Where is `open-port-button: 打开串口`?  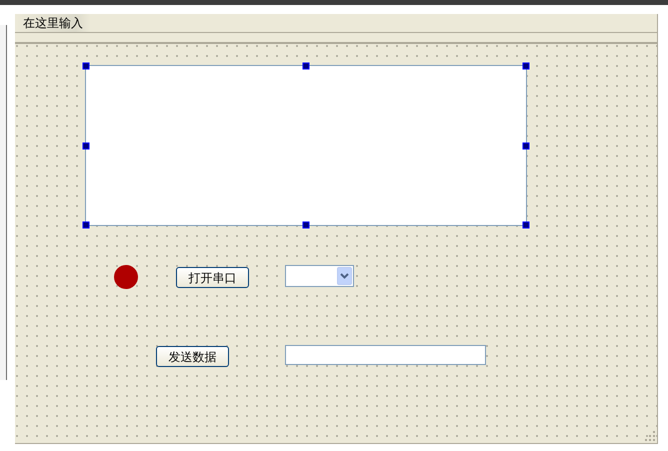 open-port-button: 打开串口 is located at coordinates (212, 277).